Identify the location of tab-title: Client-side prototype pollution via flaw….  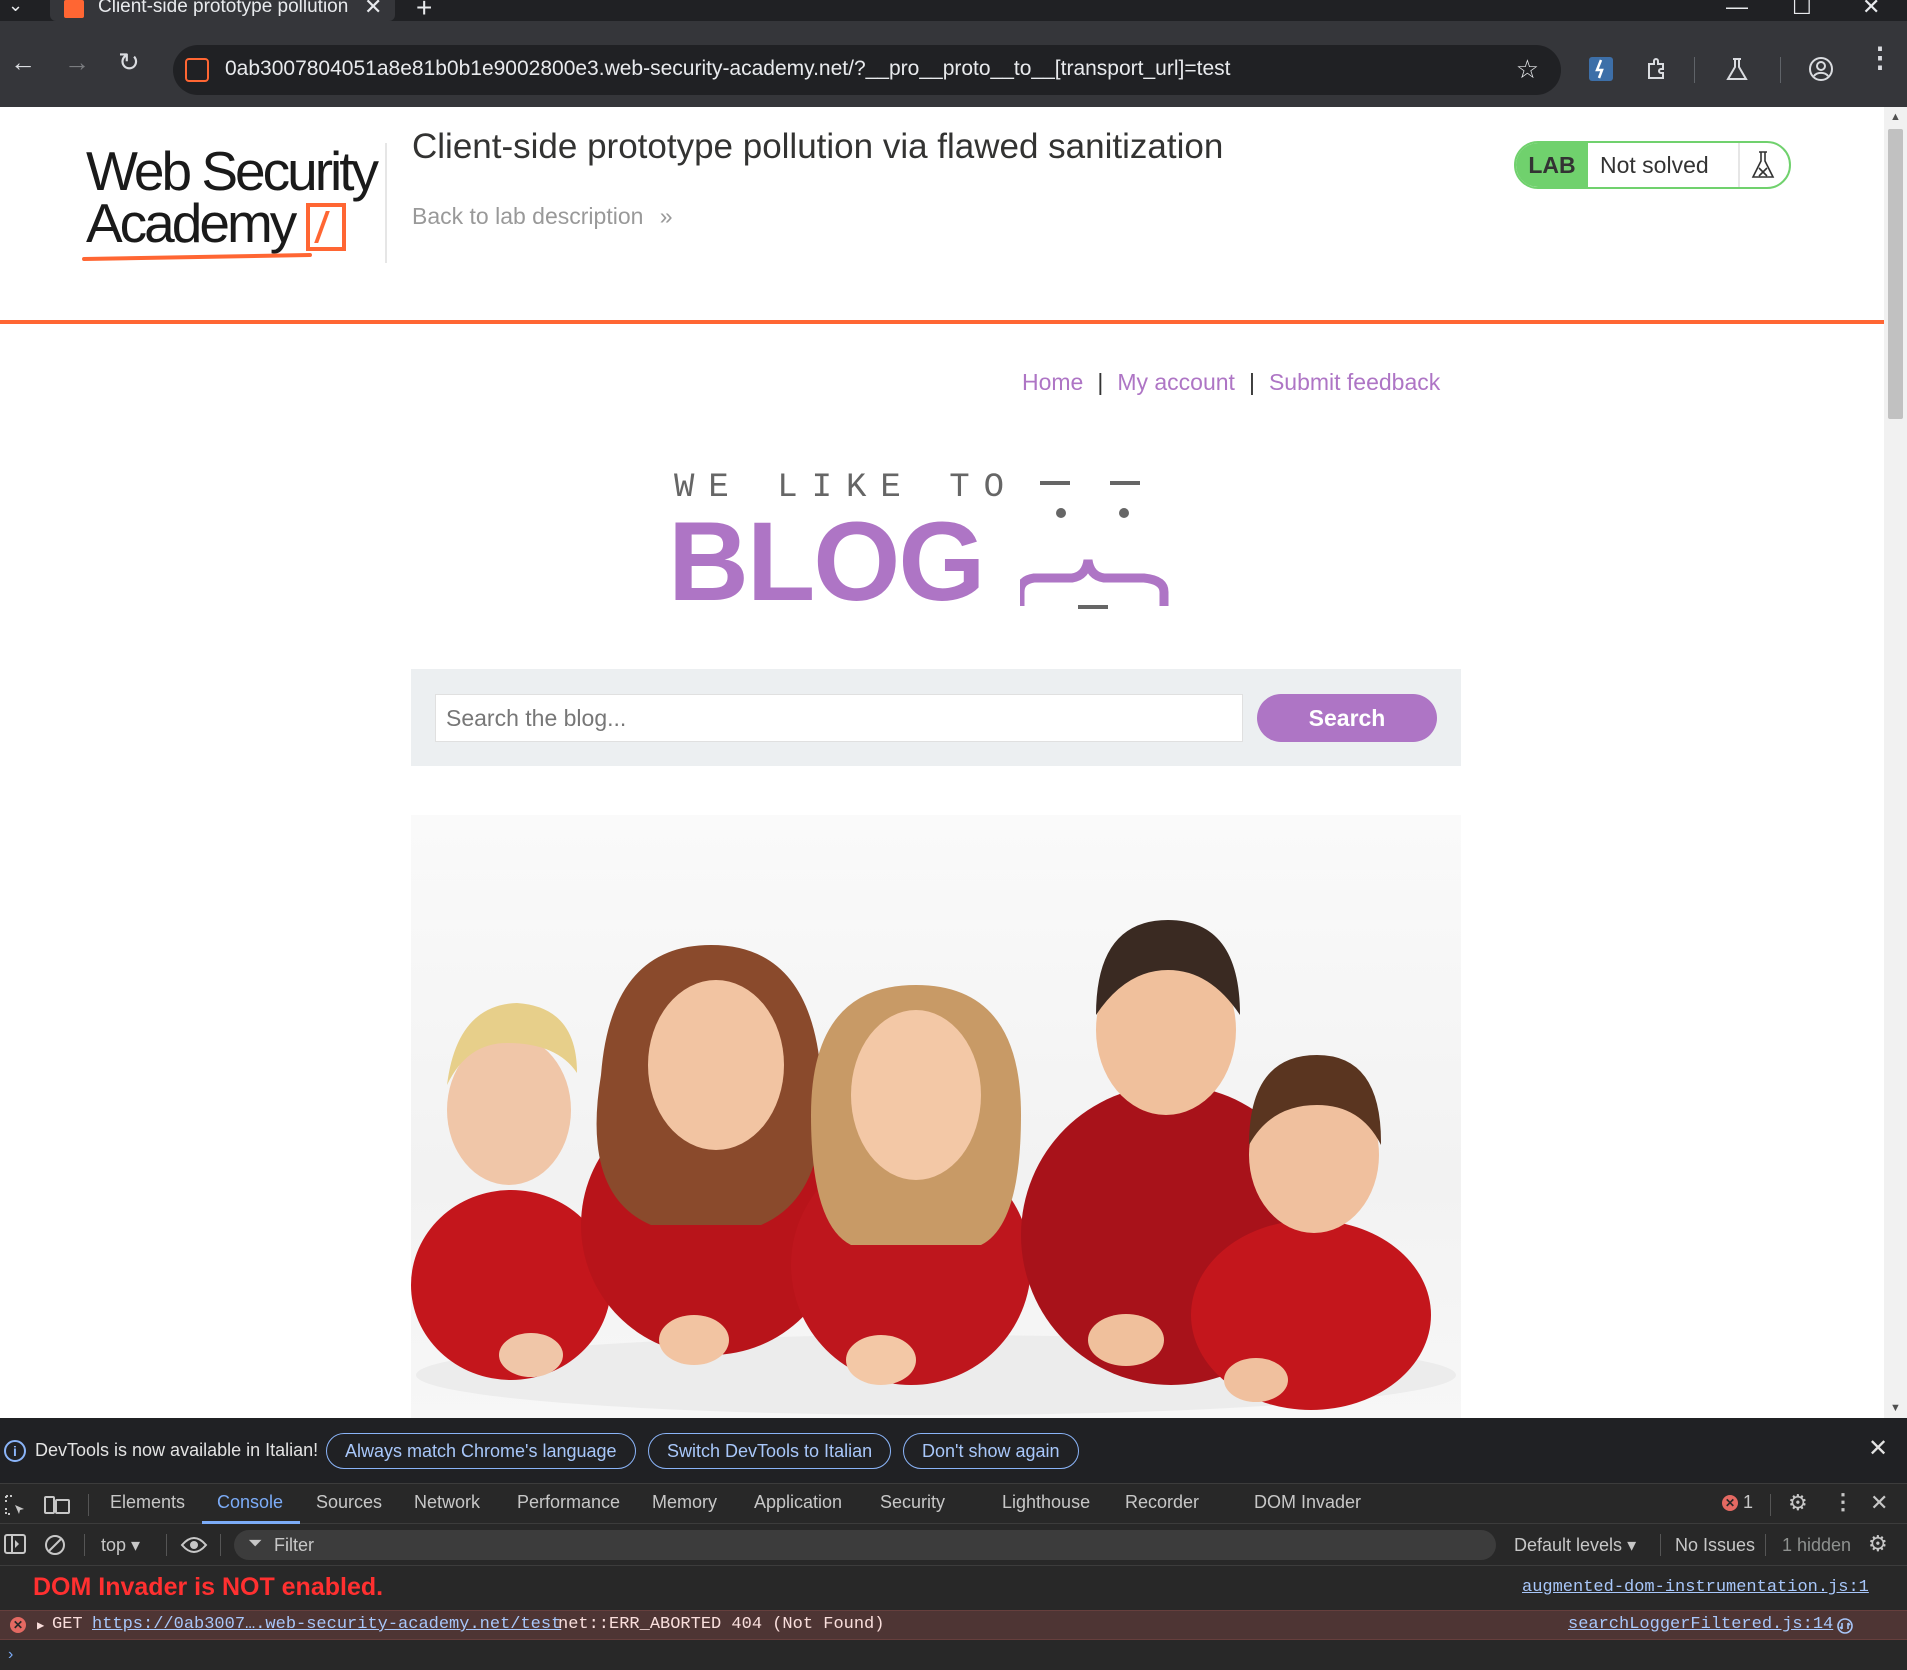
(223, 8).